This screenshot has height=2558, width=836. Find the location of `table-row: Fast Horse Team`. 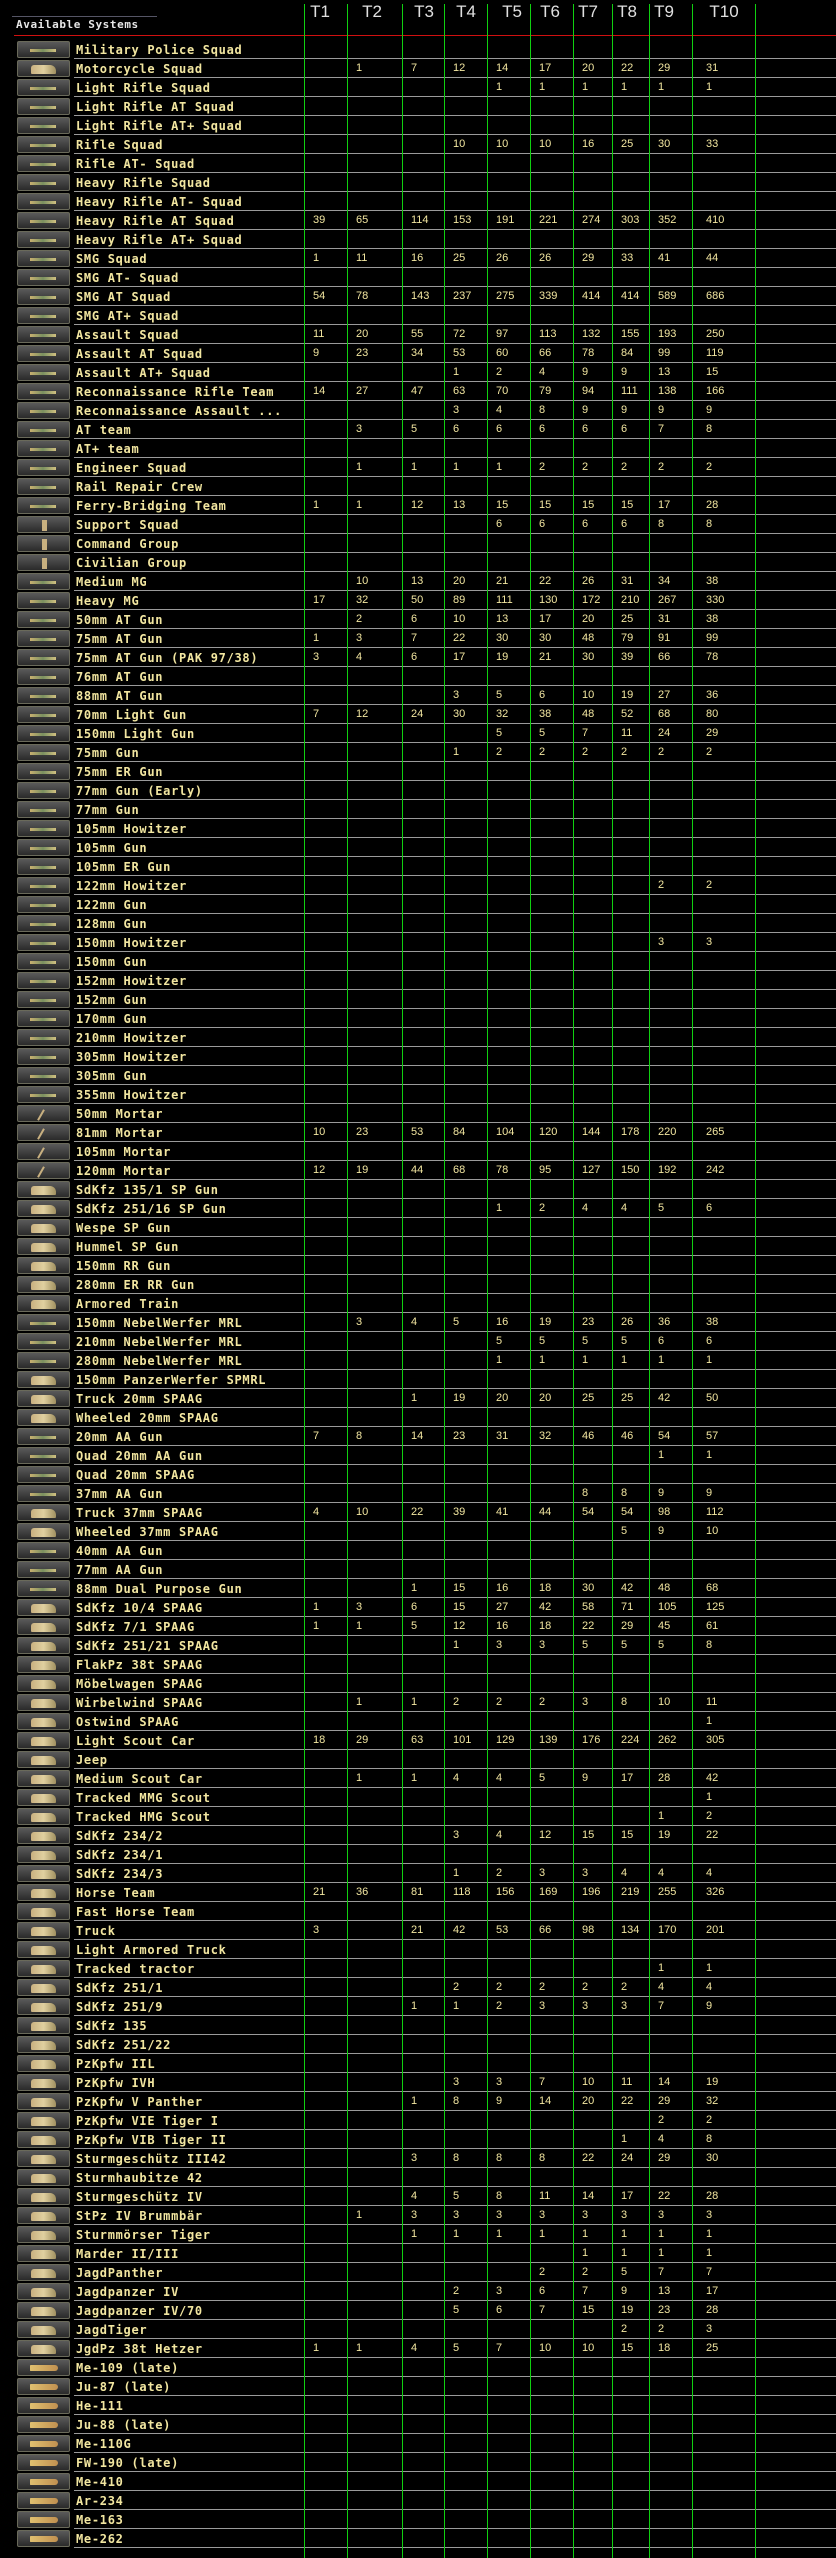

table-row: Fast Horse Team is located at coordinates (418, 1911).